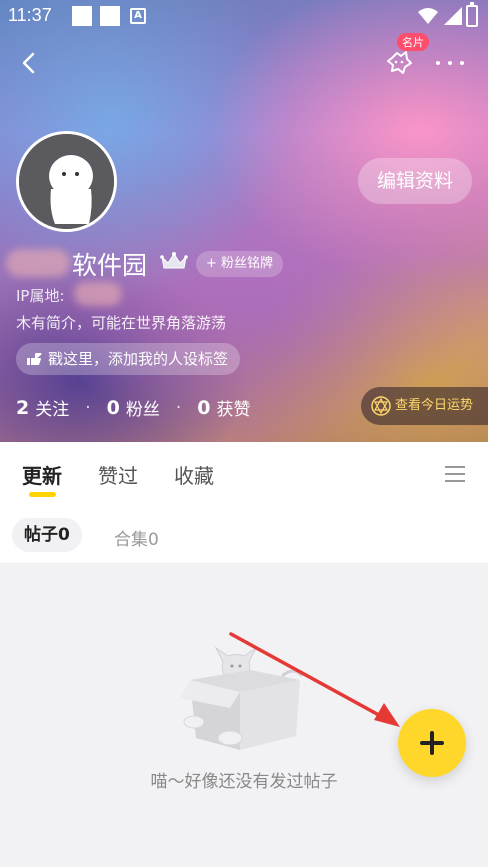  Describe the element at coordinates (244, 472) in the screenshot. I see `profile-tabs: 更新 赞过 收藏` at that location.